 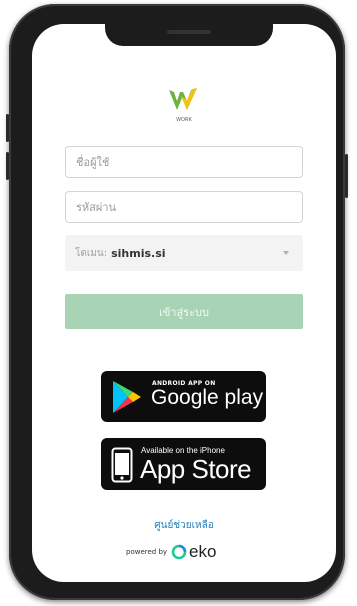 I want to click on help-center-link: ศูนย์ช่วยเหลือ, so click(x=184, y=525).